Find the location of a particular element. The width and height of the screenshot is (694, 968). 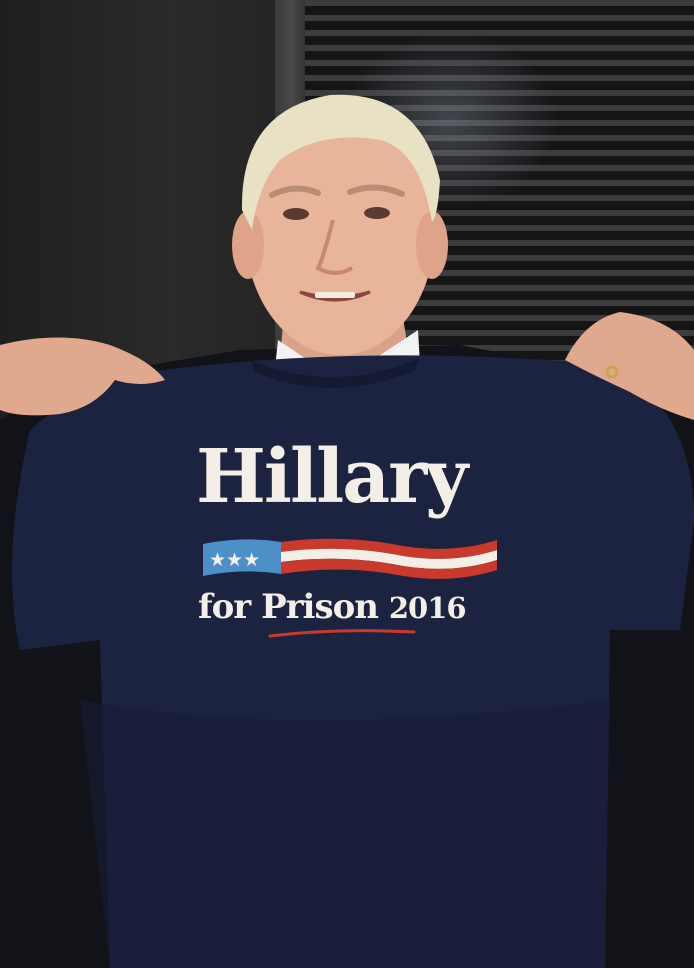

teeth is located at coordinates (335, 295).